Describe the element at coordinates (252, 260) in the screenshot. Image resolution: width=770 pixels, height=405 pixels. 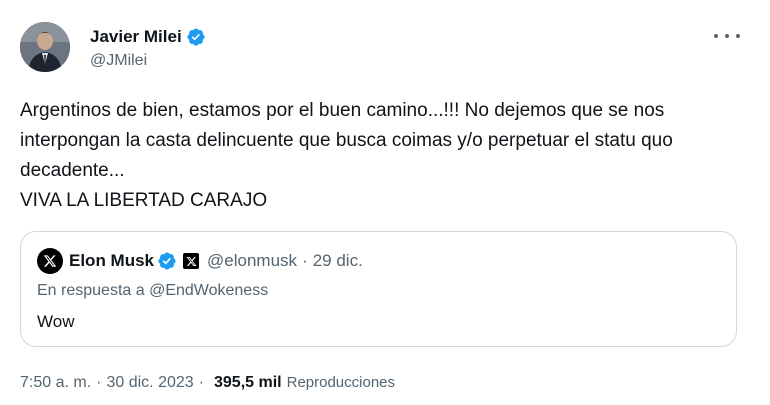
I see `quoted-handle: @elonmusk` at that location.